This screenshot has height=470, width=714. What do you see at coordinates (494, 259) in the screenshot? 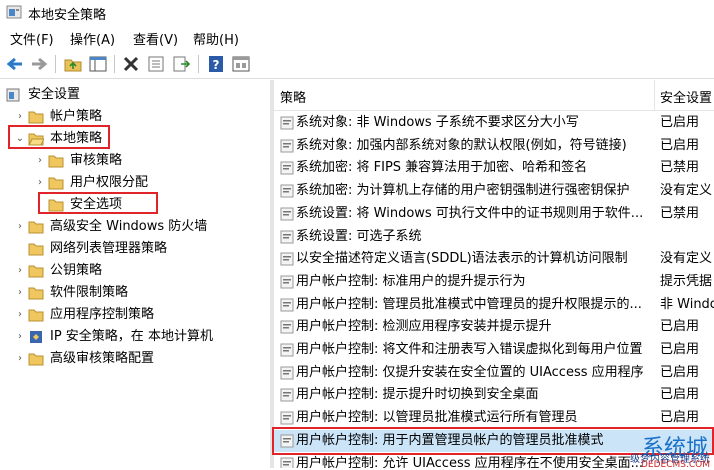
I see `list-item: 以安全描述符定义语言(SDDL)语法表示的计算机访问限制 没有定义` at bounding box center [494, 259].